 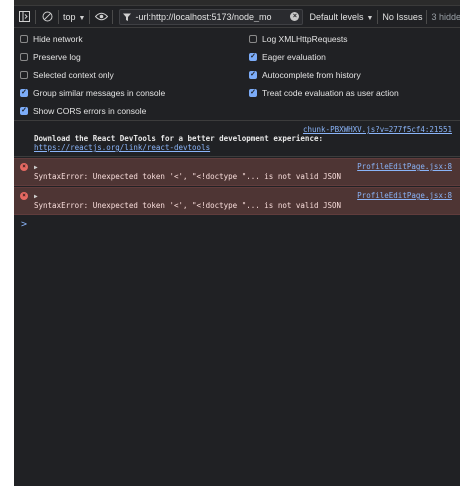 I want to click on filter-value: -url:http://localhost:5173/node_mo, so click(x=203, y=16).